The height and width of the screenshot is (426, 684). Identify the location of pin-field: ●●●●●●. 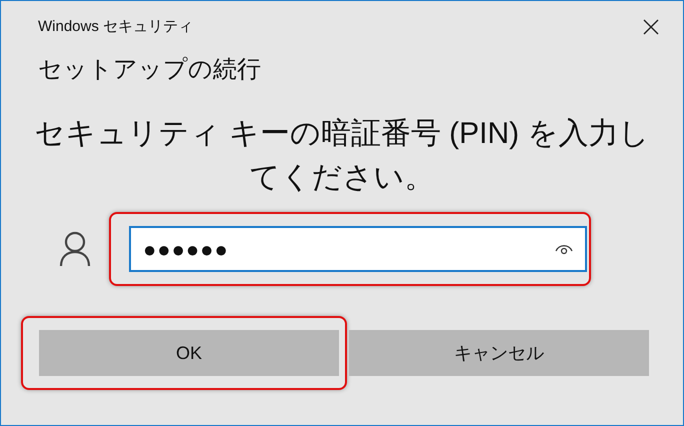
(358, 249).